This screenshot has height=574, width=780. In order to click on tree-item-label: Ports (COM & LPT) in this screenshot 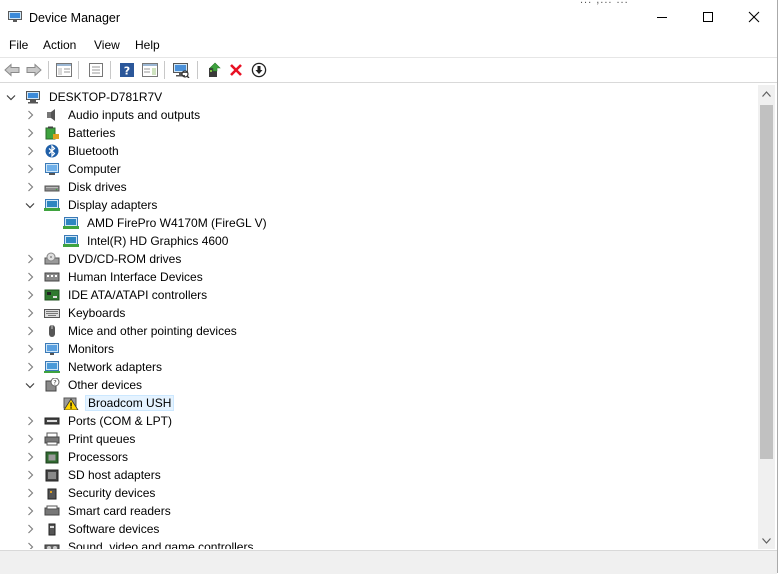, I will do `click(120, 421)`.